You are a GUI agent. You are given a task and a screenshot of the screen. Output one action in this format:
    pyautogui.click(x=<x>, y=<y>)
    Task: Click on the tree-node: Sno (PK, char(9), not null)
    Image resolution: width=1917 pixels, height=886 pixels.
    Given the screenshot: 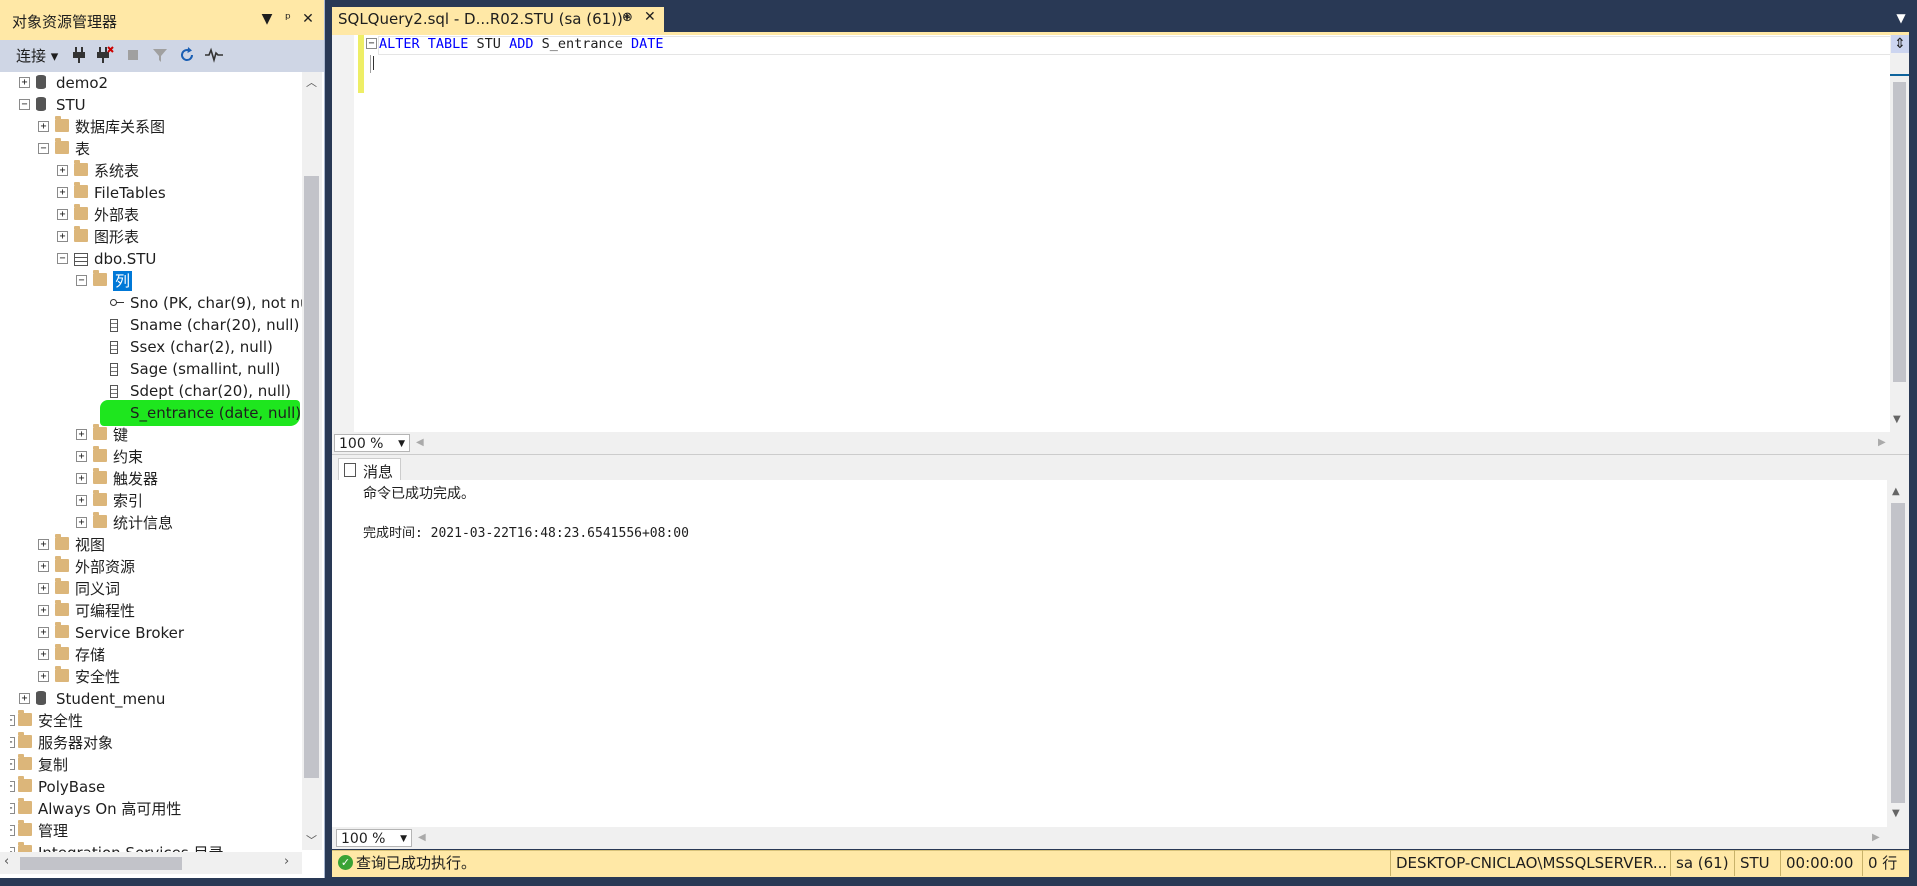 What is the action you would take?
    pyautogui.click(x=156, y=303)
    